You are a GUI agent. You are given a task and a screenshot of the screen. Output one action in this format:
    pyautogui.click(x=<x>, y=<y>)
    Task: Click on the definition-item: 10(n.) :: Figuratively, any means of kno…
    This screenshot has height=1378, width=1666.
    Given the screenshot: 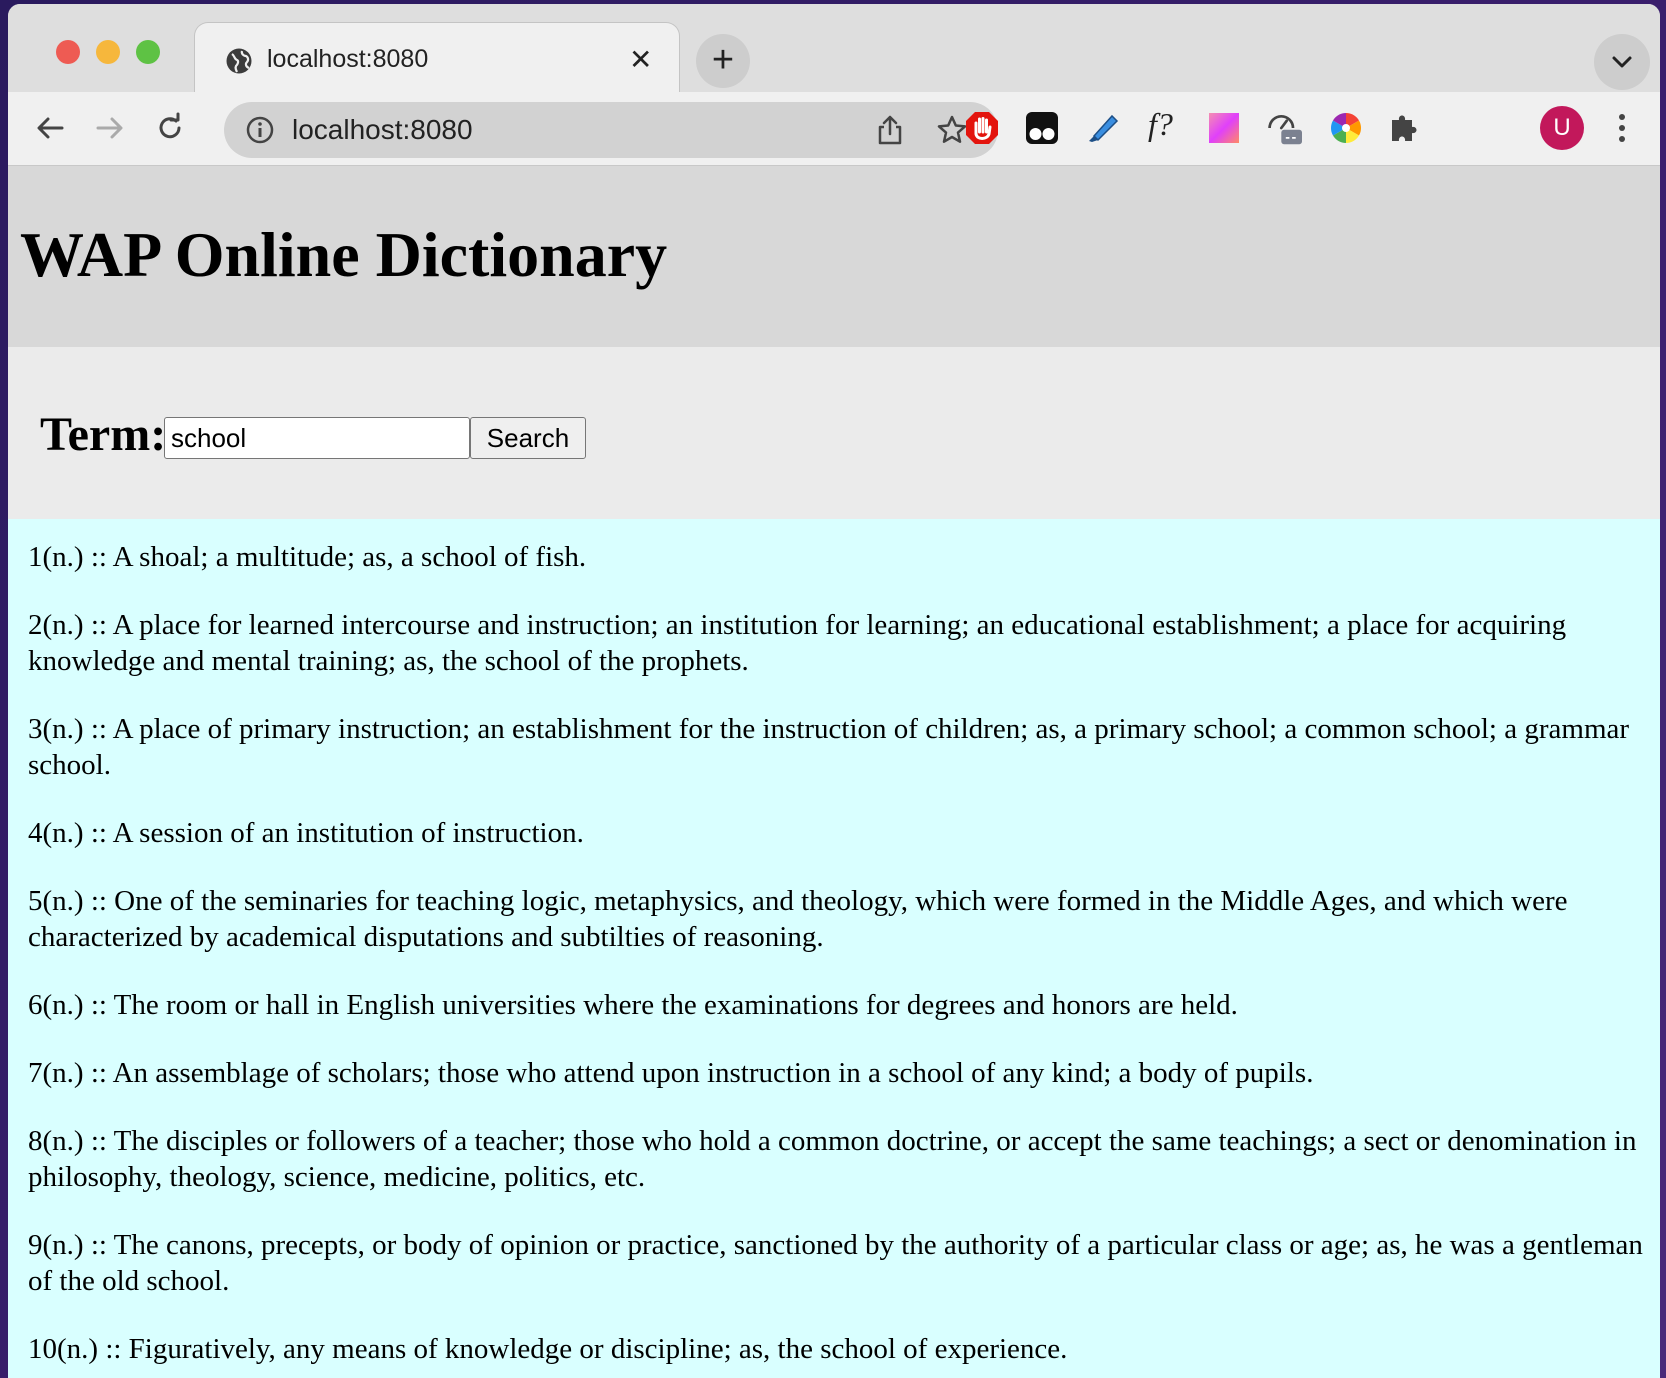 What is the action you would take?
    pyautogui.click(x=548, y=1349)
    